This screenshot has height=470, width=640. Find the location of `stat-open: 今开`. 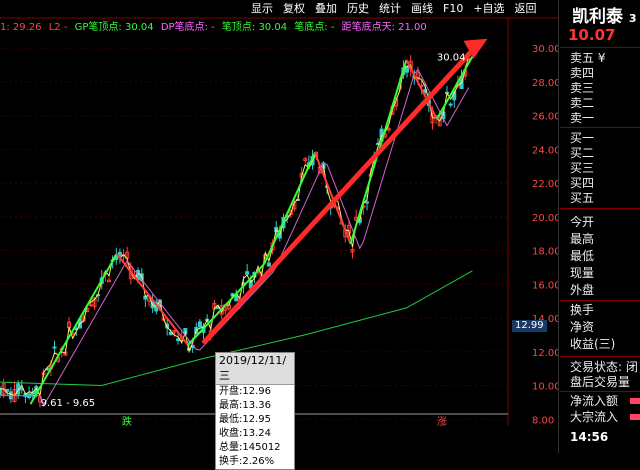

stat-open: 今开 is located at coordinates (582, 222).